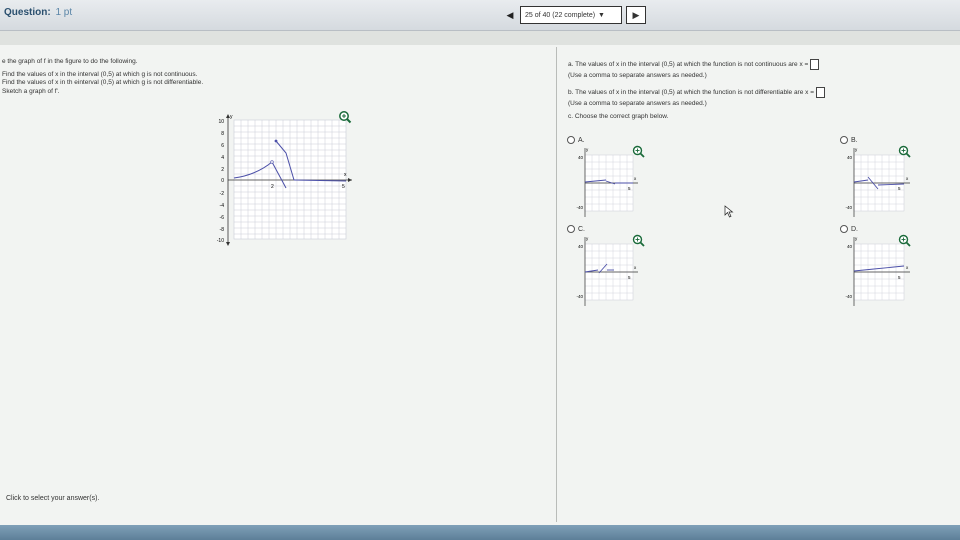 The image size is (960, 540). I want to click on next-question-button: ▶, so click(636, 15).